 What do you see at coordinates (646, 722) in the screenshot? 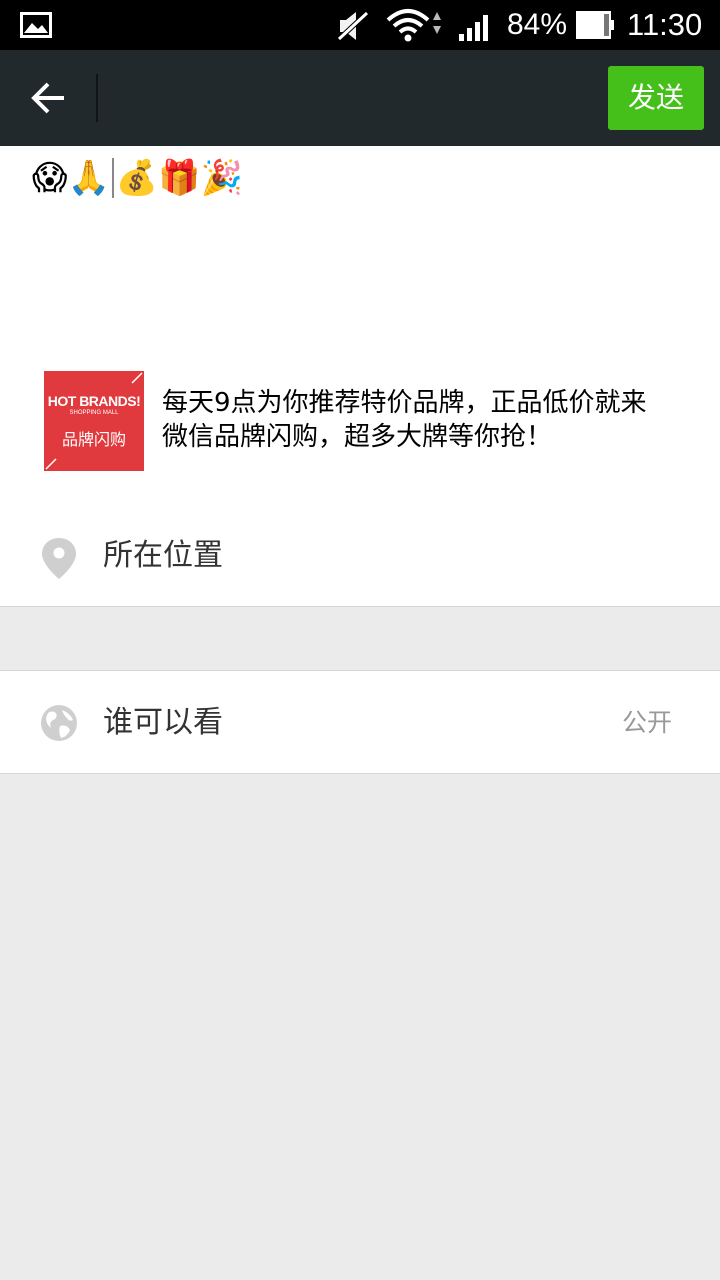
I see `visibility-value: 公开` at bounding box center [646, 722].